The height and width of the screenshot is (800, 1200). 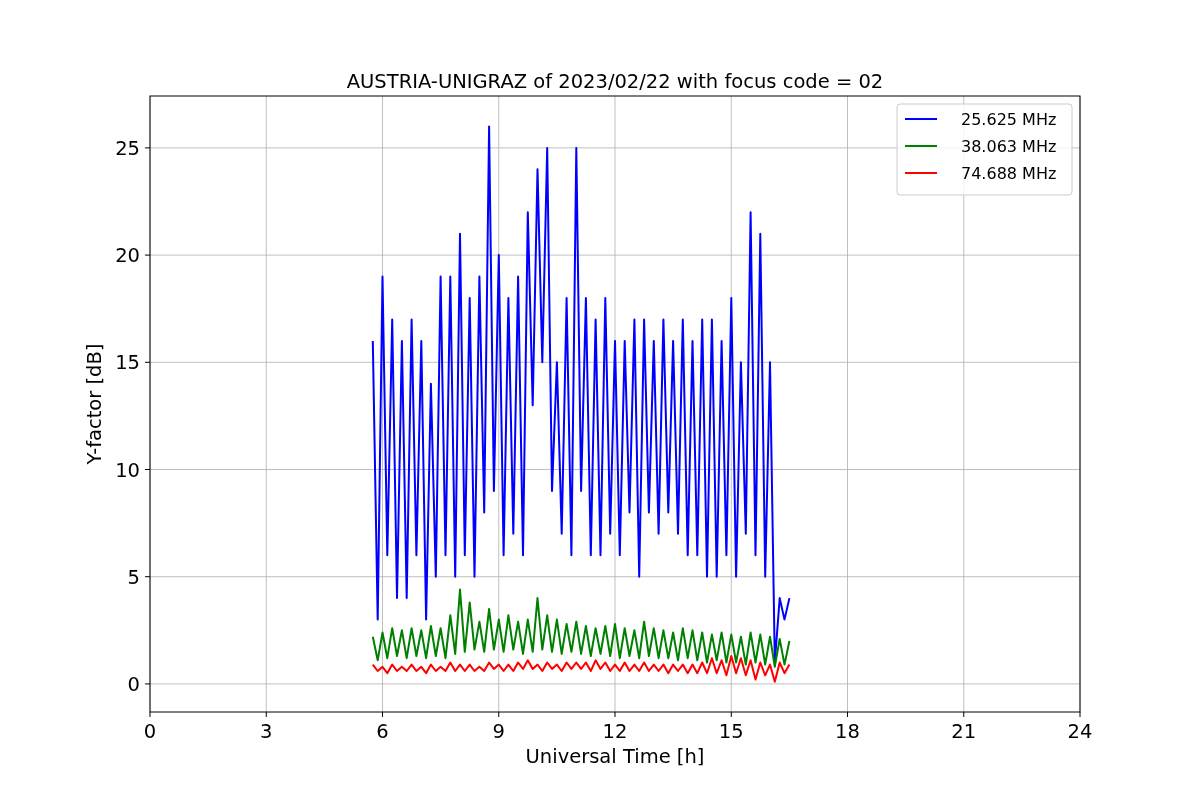 I want to click on y-tick-label: 0, so click(x=133, y=684).